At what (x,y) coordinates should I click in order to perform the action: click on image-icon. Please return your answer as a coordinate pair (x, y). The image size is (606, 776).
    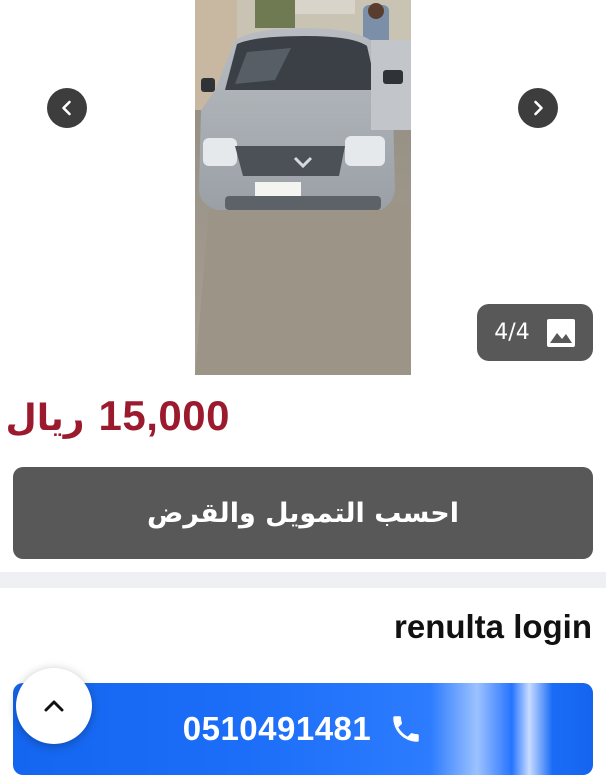
    Looking at the image, I should click on (560, 332).